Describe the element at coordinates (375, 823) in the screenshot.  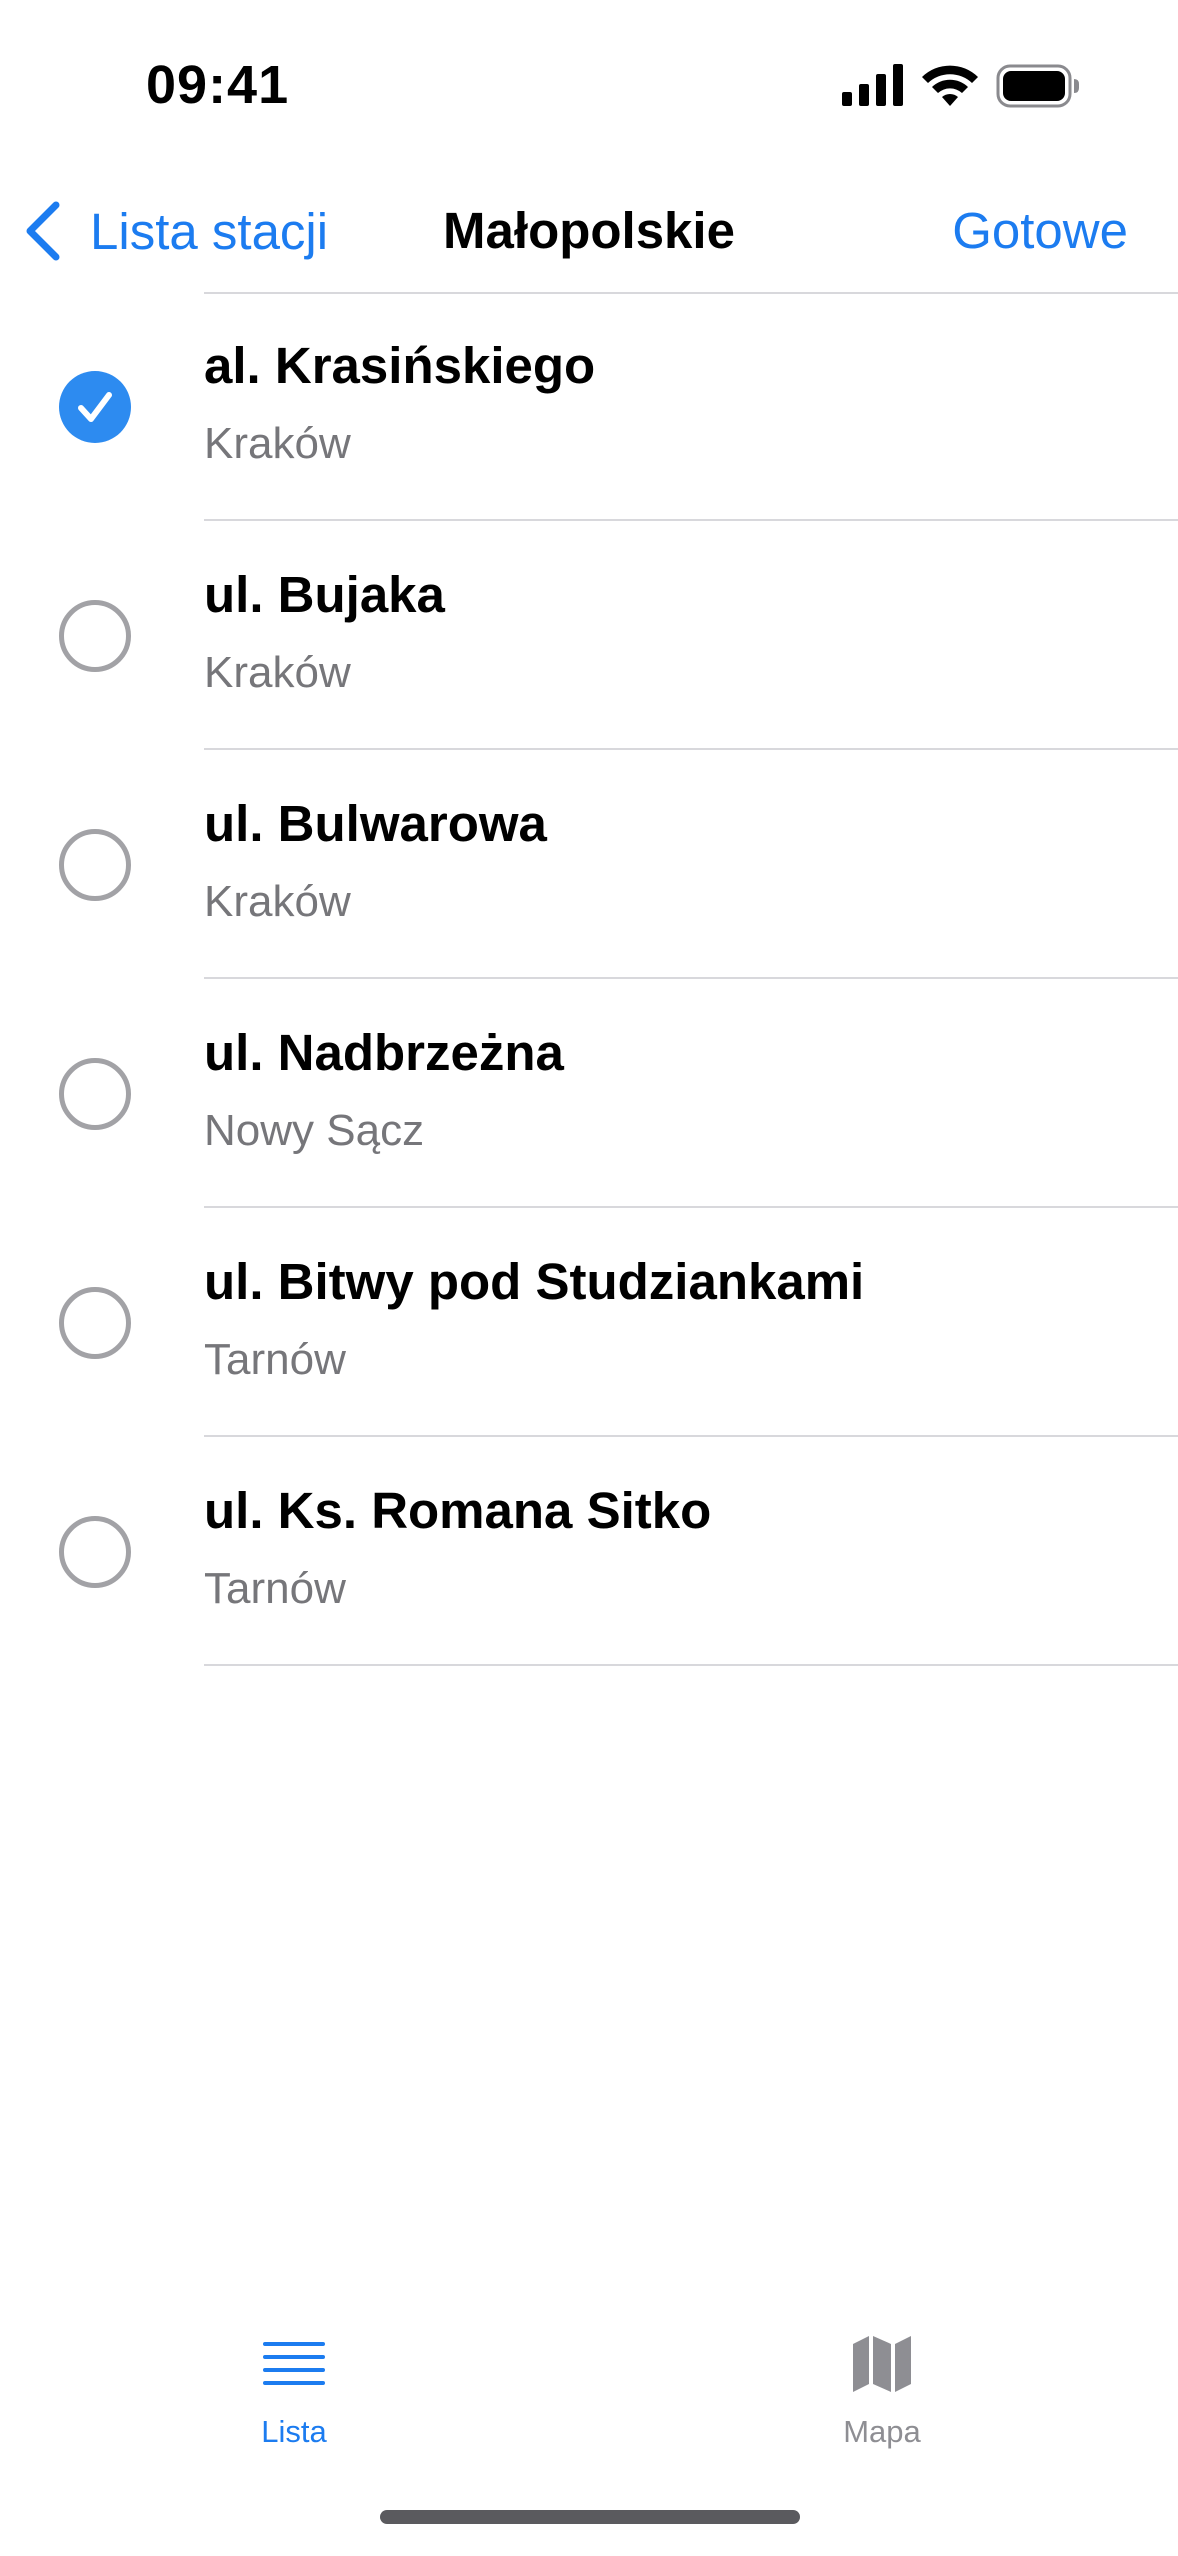
I see `station-name: ul. Bulwarowa` at that location.